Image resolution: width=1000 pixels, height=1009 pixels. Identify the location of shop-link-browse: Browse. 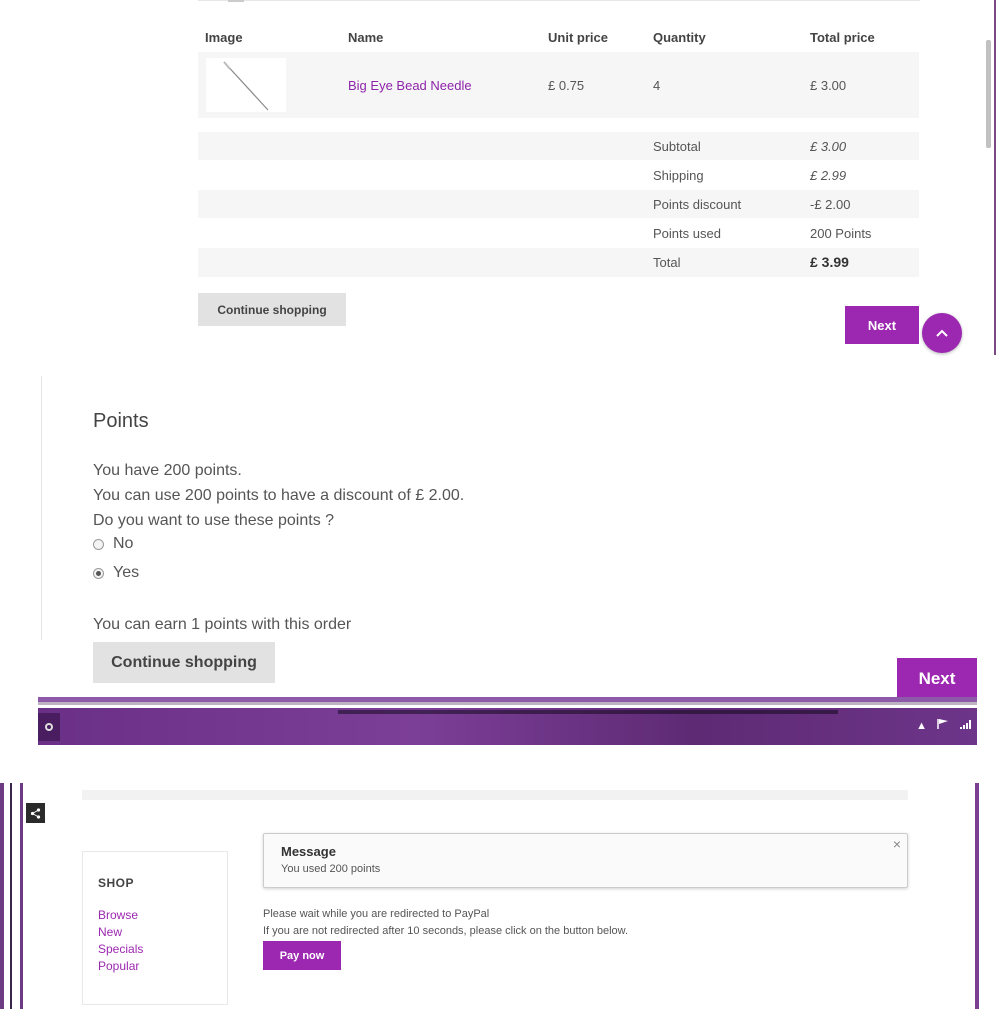
(118, 915).